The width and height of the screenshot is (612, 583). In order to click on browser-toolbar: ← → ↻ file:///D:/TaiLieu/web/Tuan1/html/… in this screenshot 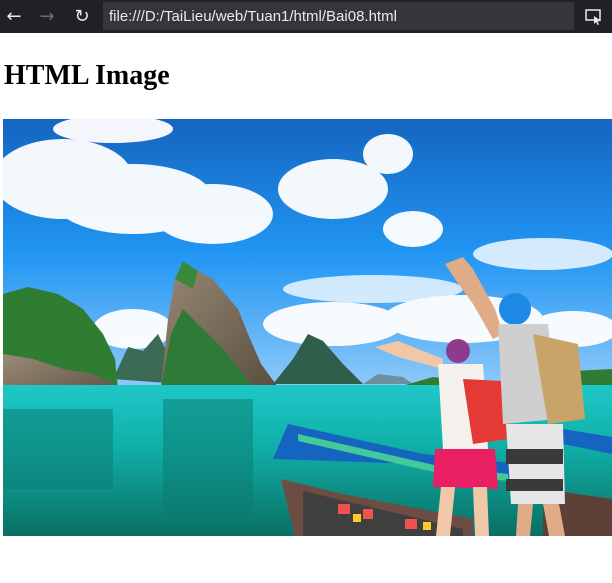, I will do `click(306, 16)`.